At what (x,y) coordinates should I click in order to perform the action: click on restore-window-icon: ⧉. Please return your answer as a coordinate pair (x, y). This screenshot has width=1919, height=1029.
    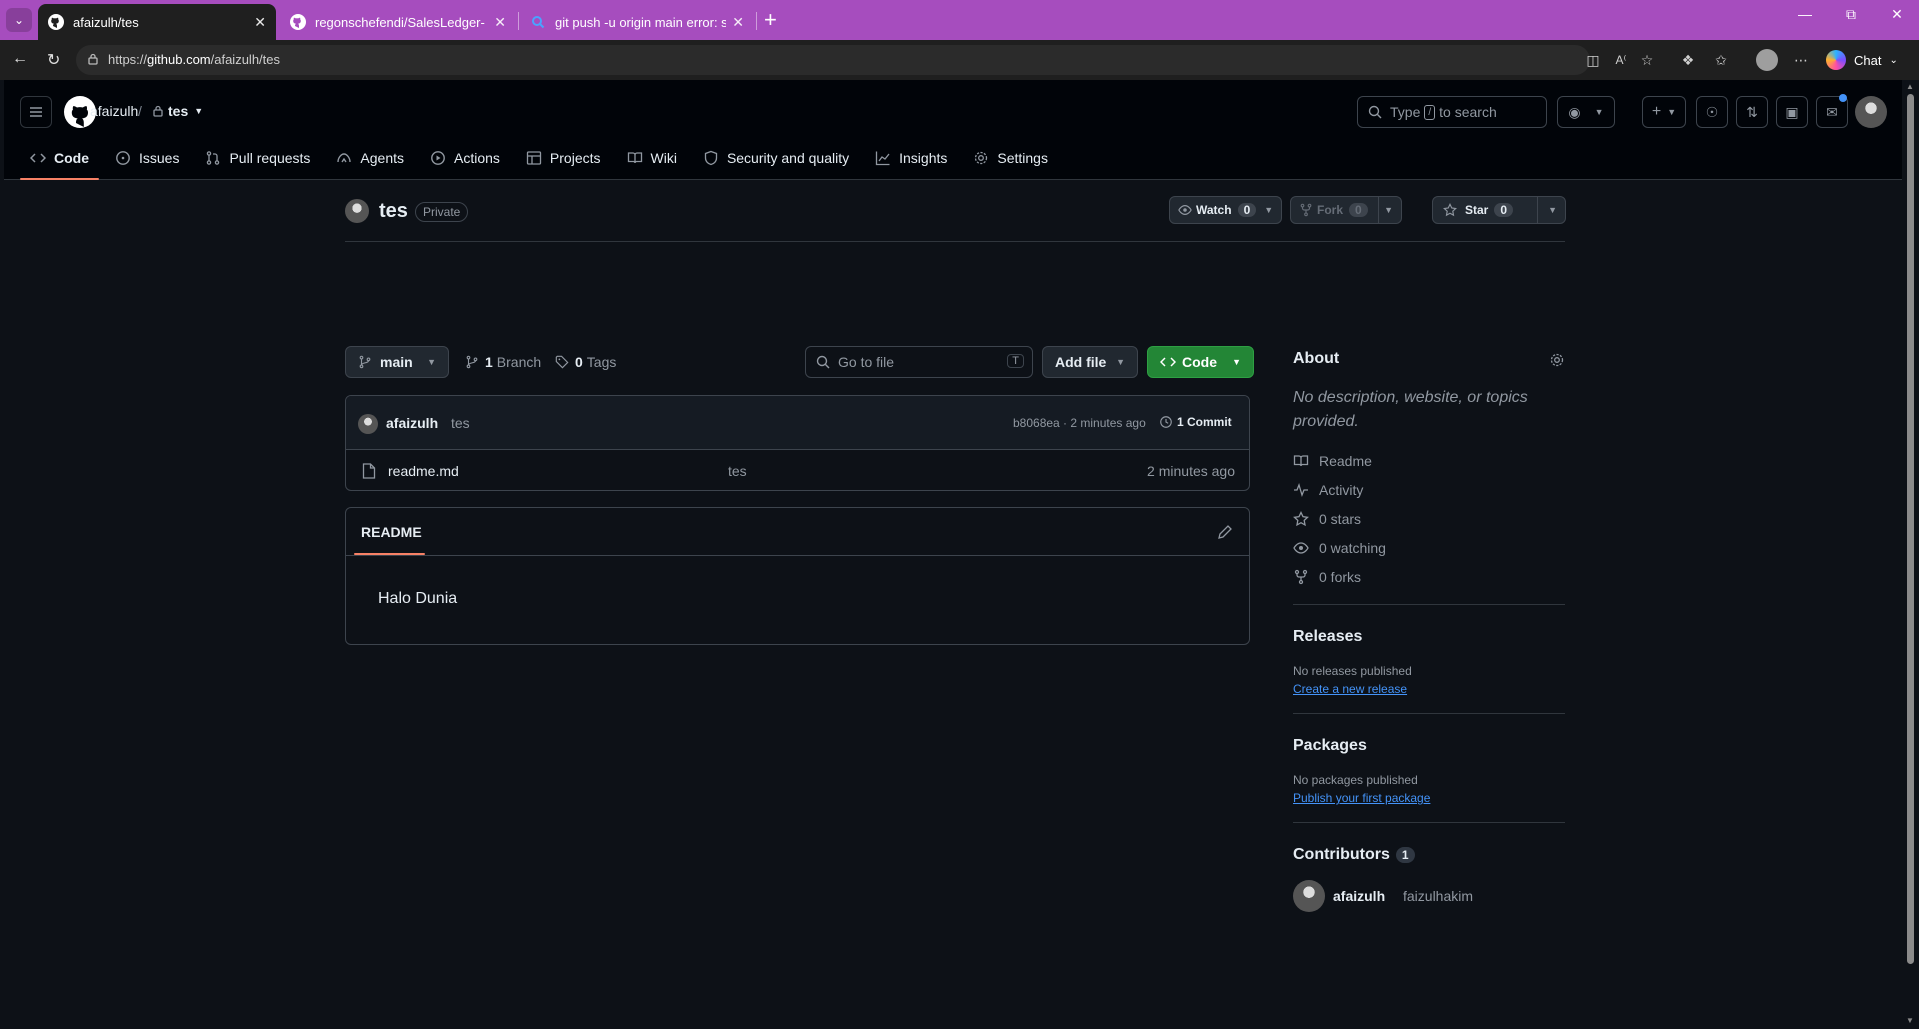
    Looking at the image, I should click on (1851, 14).